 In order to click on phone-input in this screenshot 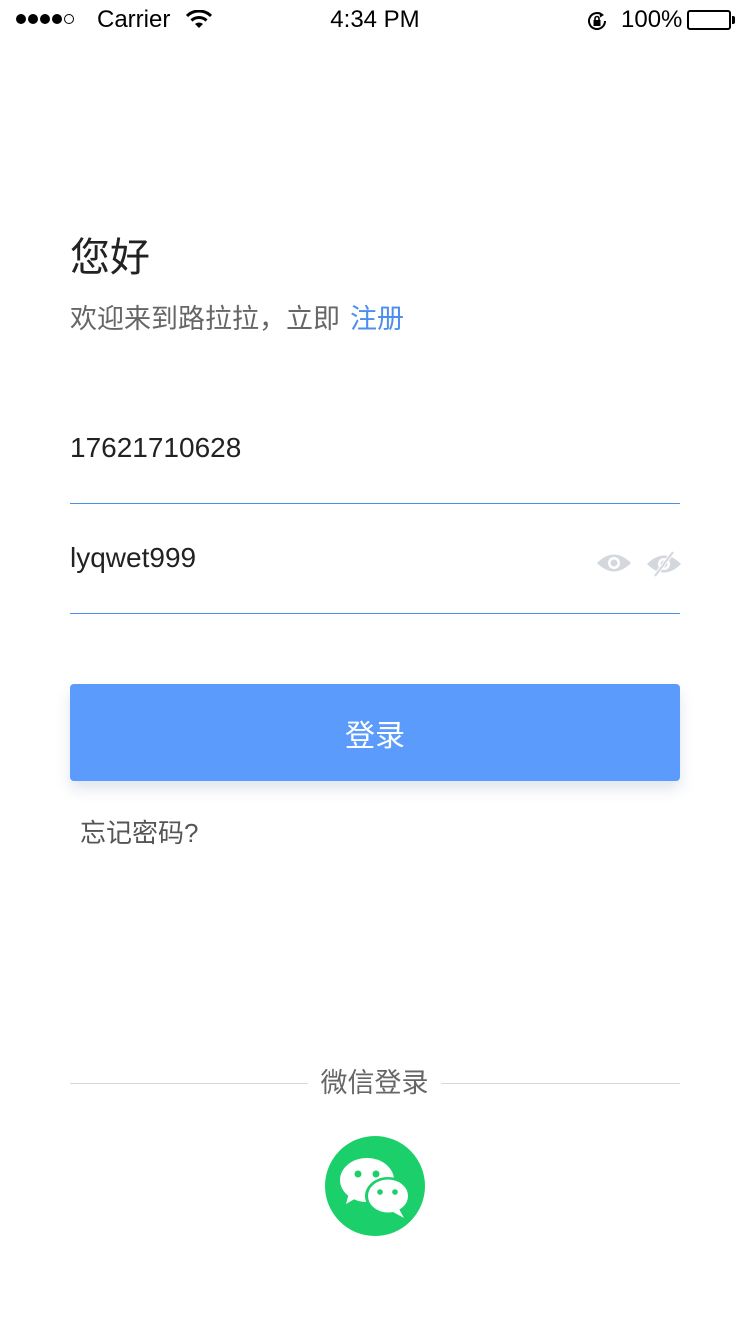, I will do `click(320, 448)`.